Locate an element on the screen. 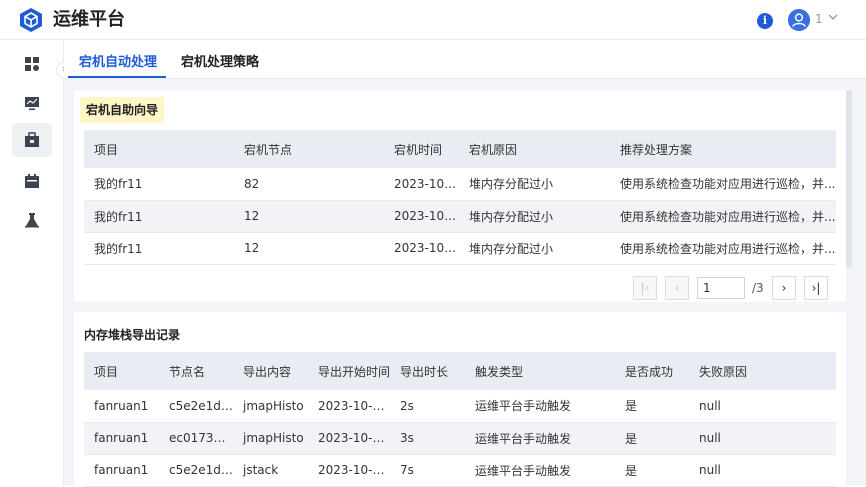 The width and height of the screenshot is (866, 487). column-header: 失败原因 is located at coordinates (762, 371).